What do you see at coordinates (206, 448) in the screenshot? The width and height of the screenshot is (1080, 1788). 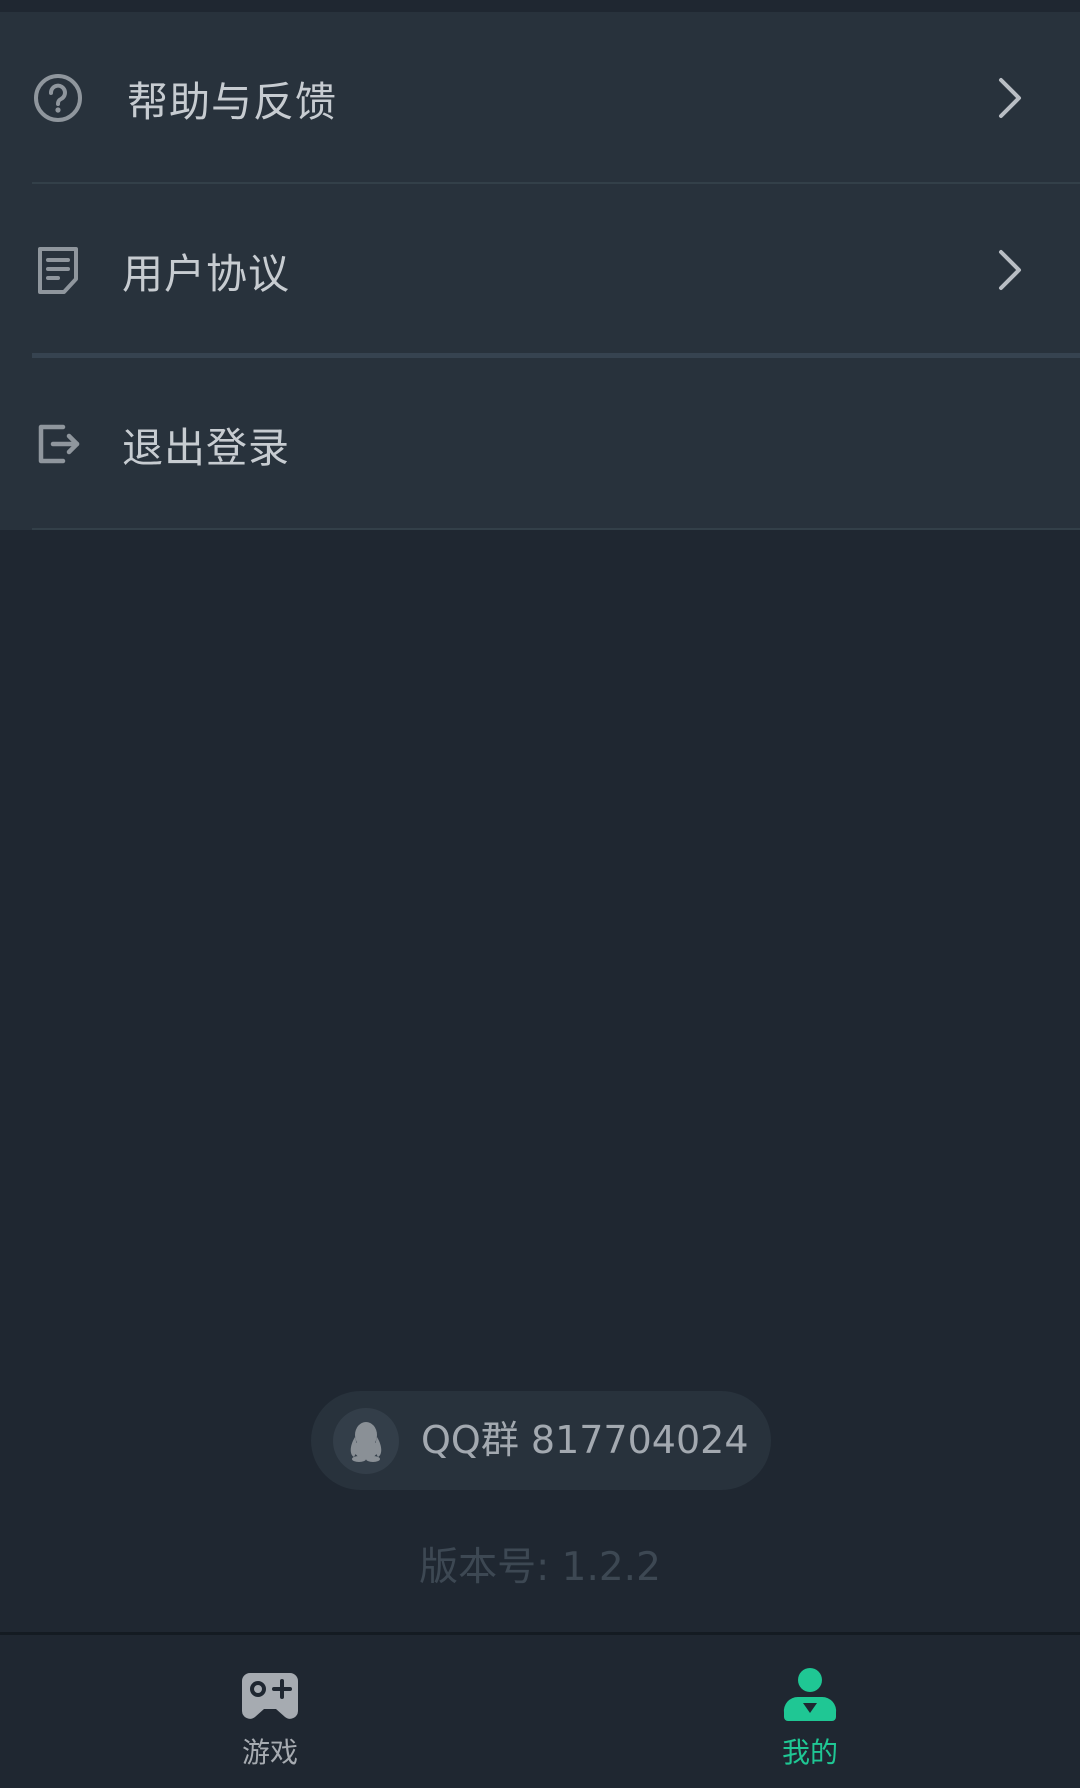 I see `menu-item-label: 退出登录` at bounding box center [206, 448].